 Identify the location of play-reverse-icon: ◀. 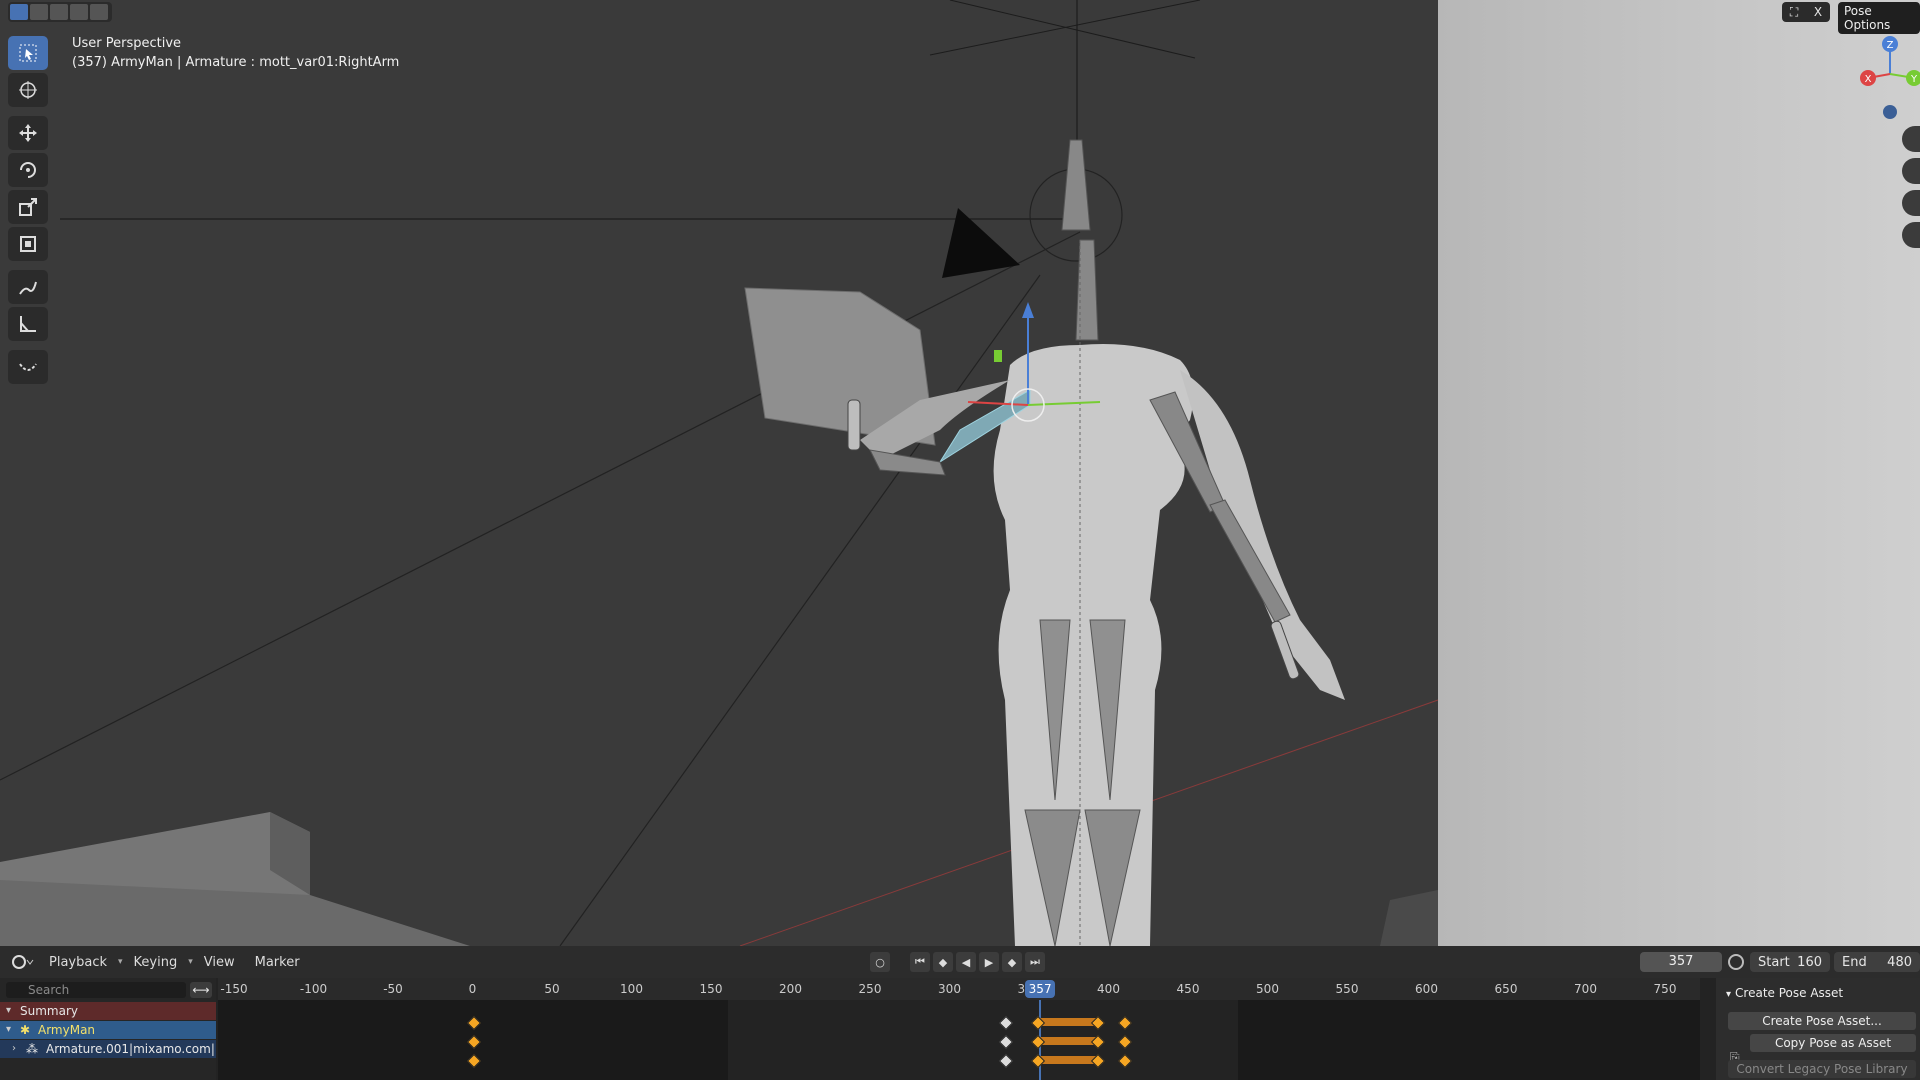
(966, 962).